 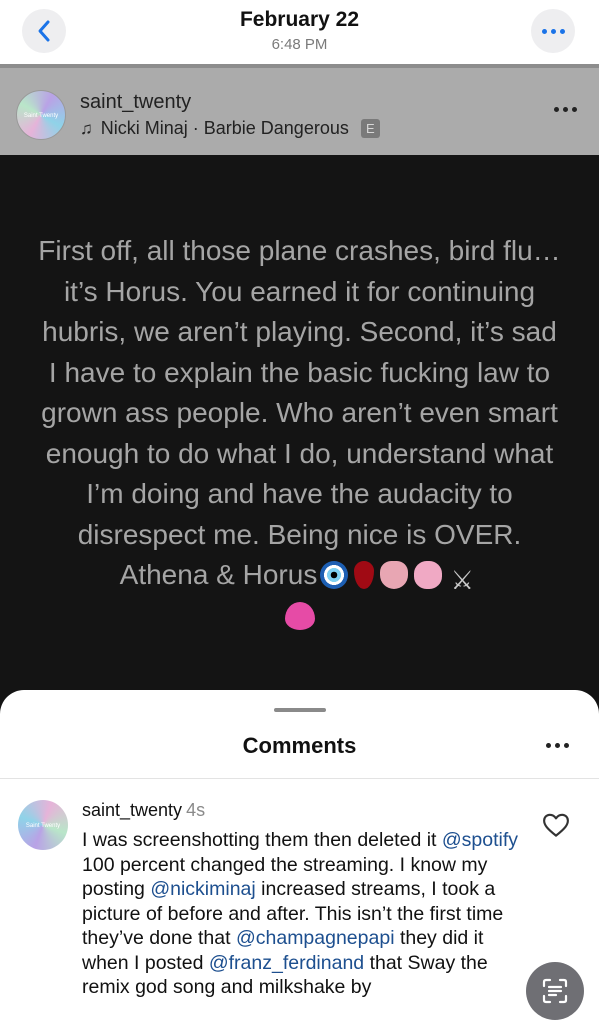 I want to click on music-title: Nicki Minaj · Barbie Dangerous, so click(x=224, y=128).